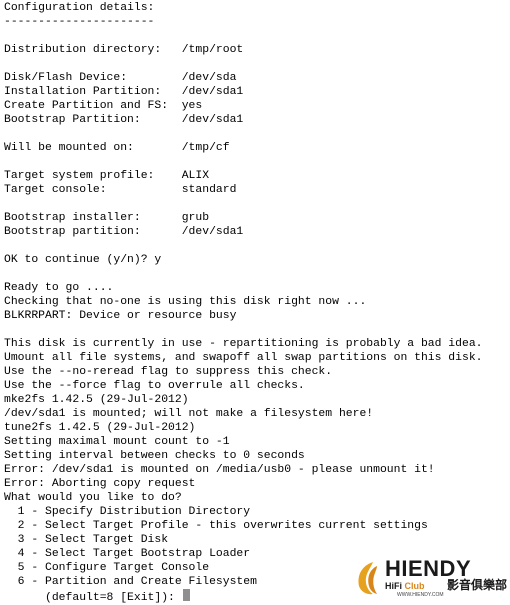 This screenshot has width=510, height=605. Describe the element at coordinates (93, 598) in the screenshot. I see `prompt-text: (default=8 [Exit]):` at that location.